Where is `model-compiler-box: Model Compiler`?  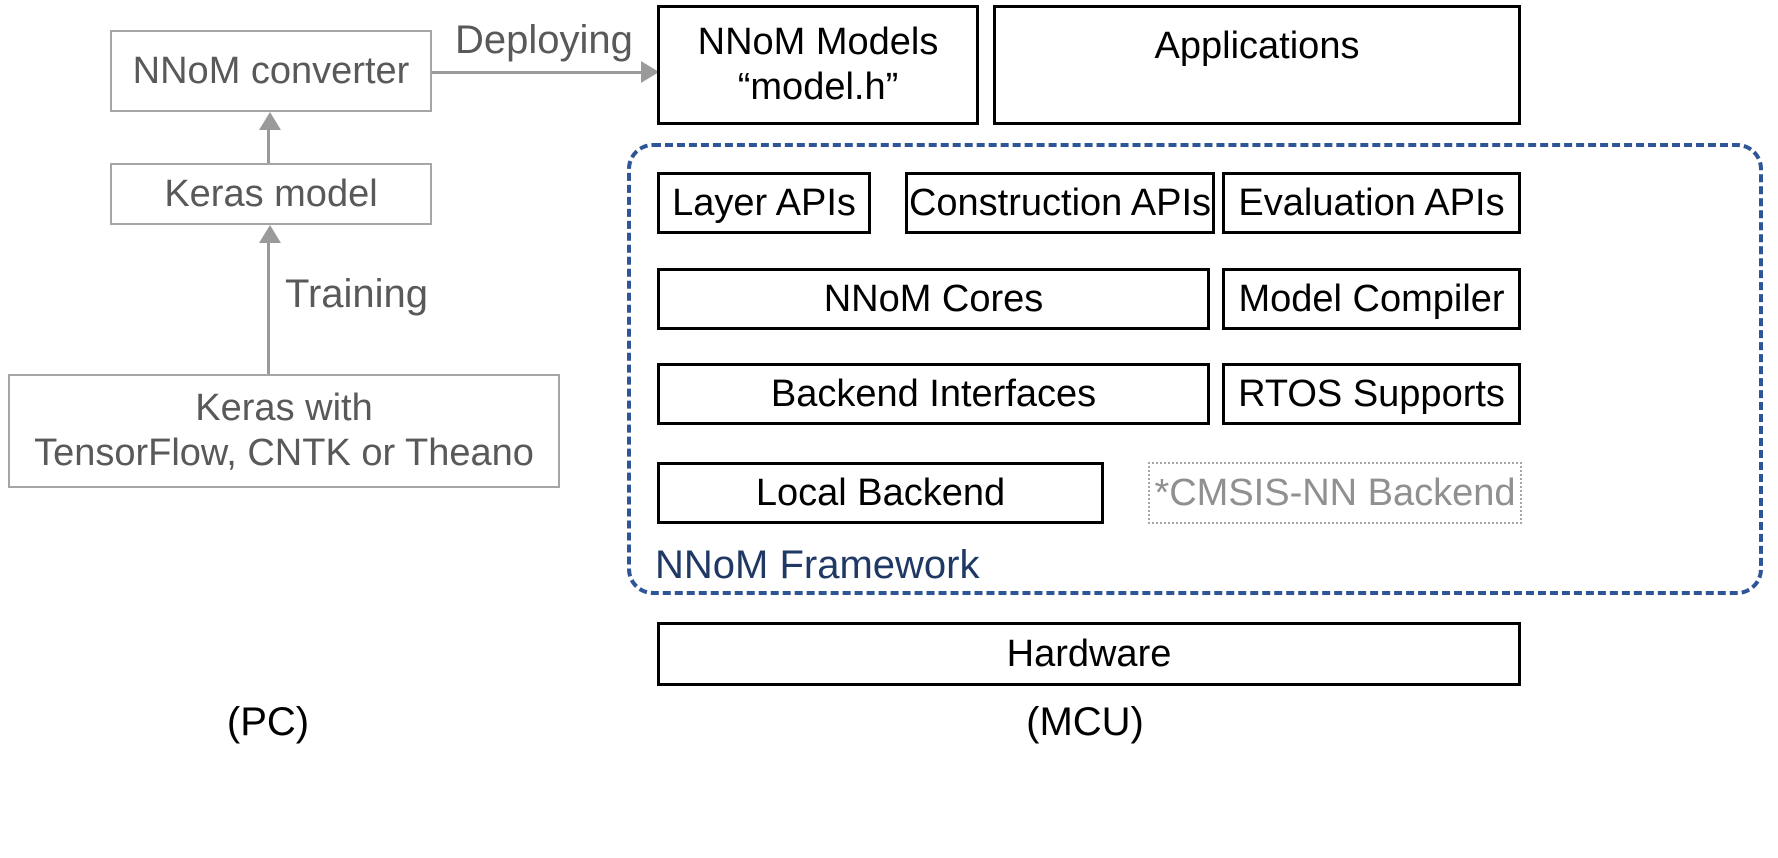 model-compiler-box: Model Compiler is located at coordinates (1371, 299).